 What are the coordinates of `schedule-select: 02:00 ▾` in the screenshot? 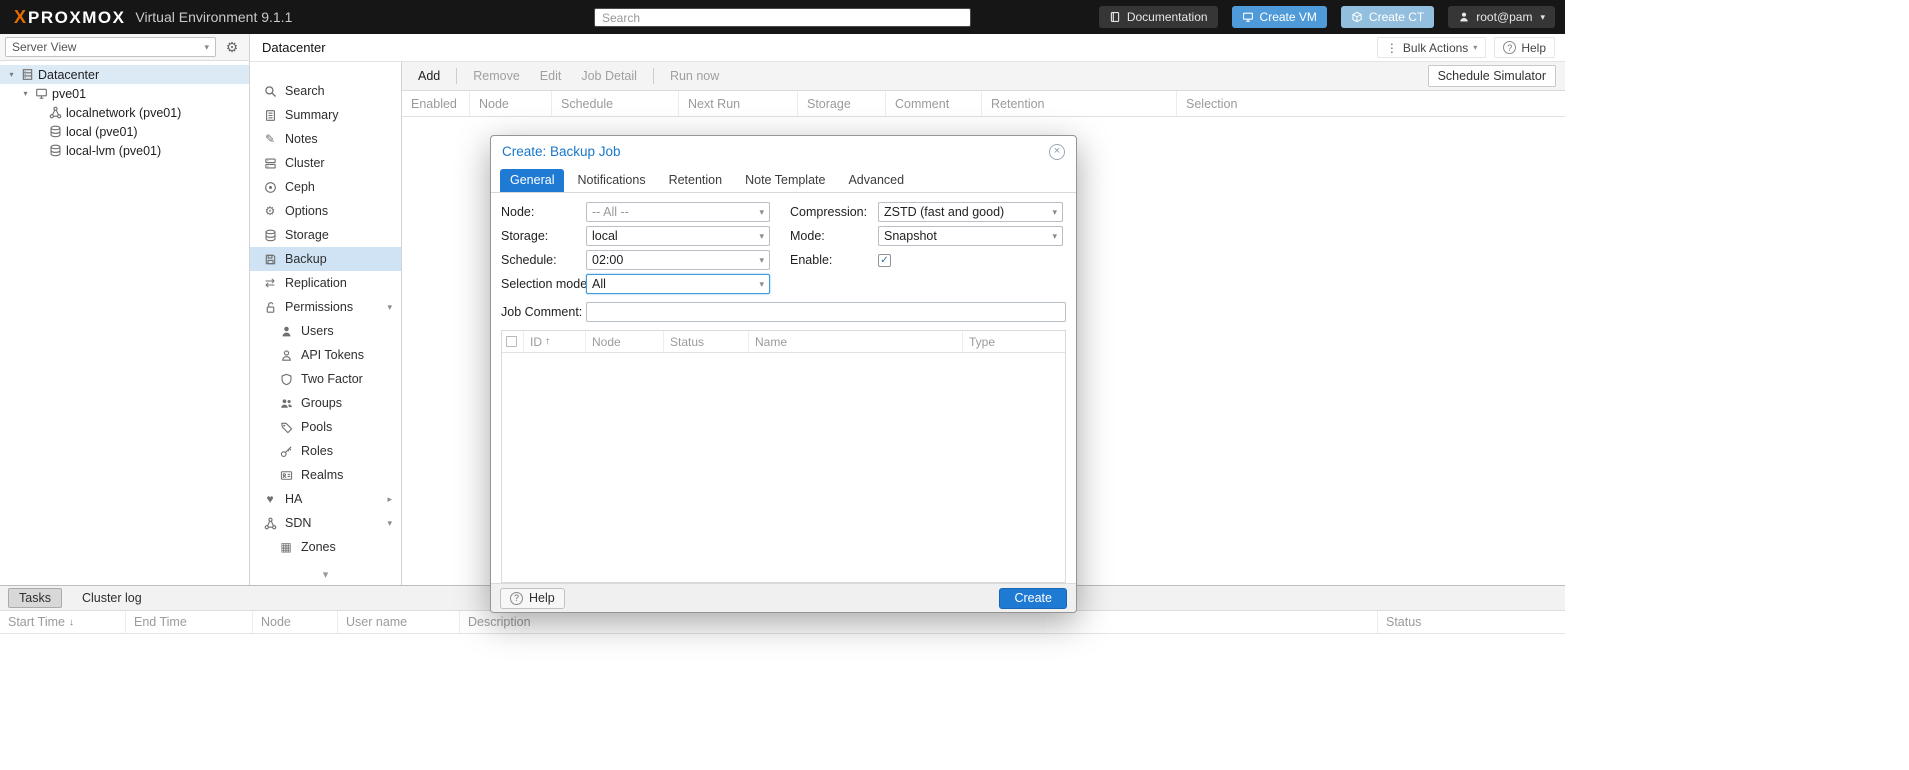 It's located at (678, 260).